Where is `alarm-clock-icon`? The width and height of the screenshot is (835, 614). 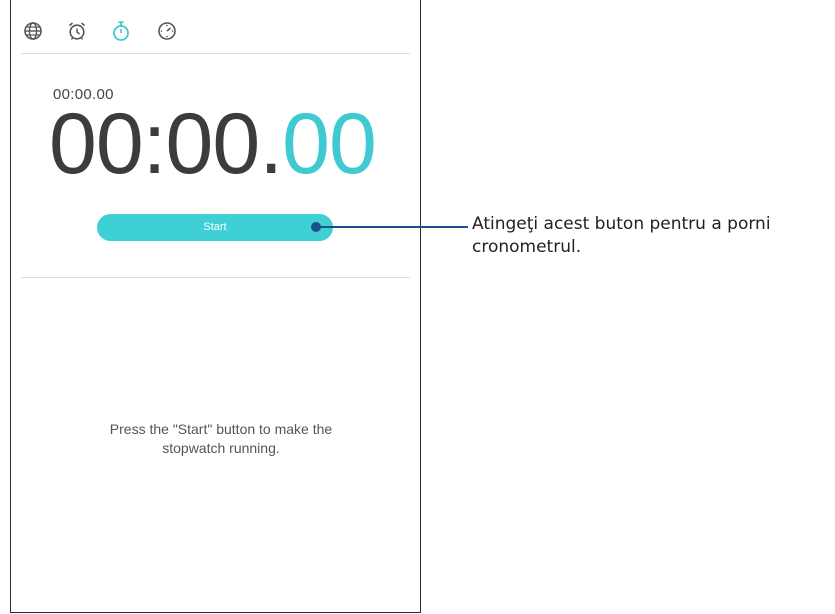
alarm-clock-icon is located at coordinates (77, 31).